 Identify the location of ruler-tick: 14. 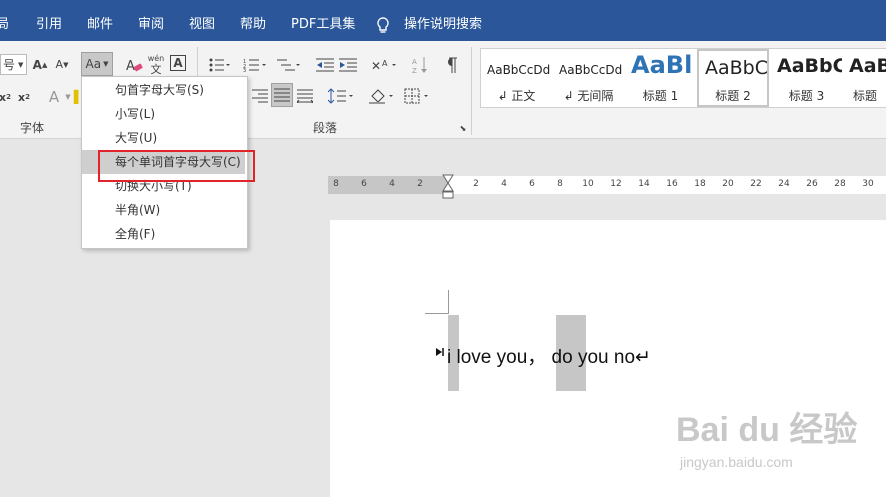
(644, 184).